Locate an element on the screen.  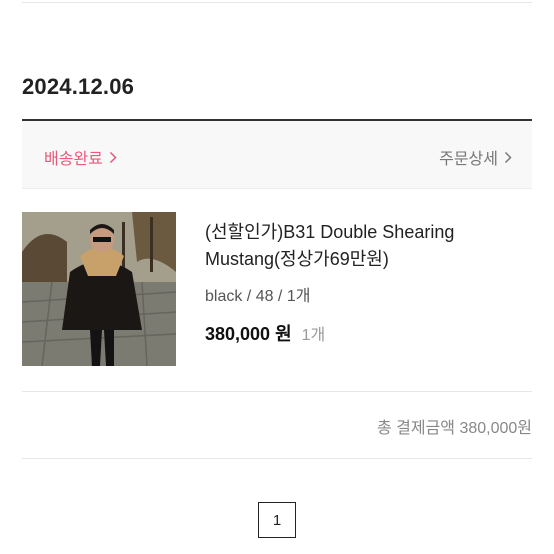
product-option: black / 48 / 1개 is located at coordinates (258, 296).